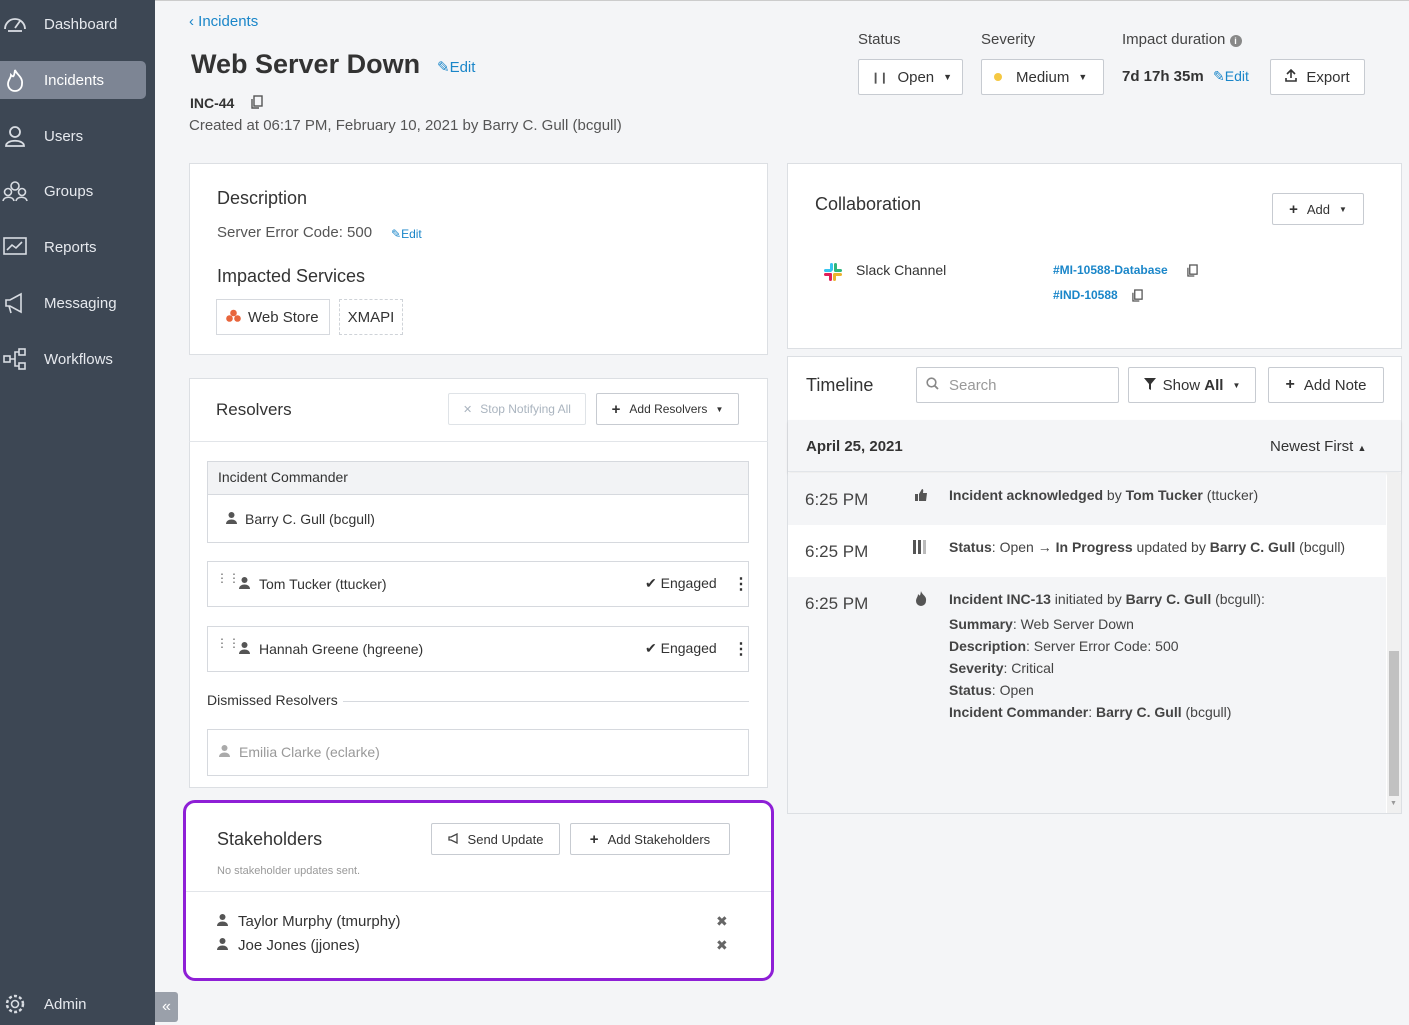 The width and height of the screenshot is (1409, 1025). Describe the element at coordinates (272, 700) in the screenshot. I see `dismissed-heading: Dismissed Resolvers` at that location.